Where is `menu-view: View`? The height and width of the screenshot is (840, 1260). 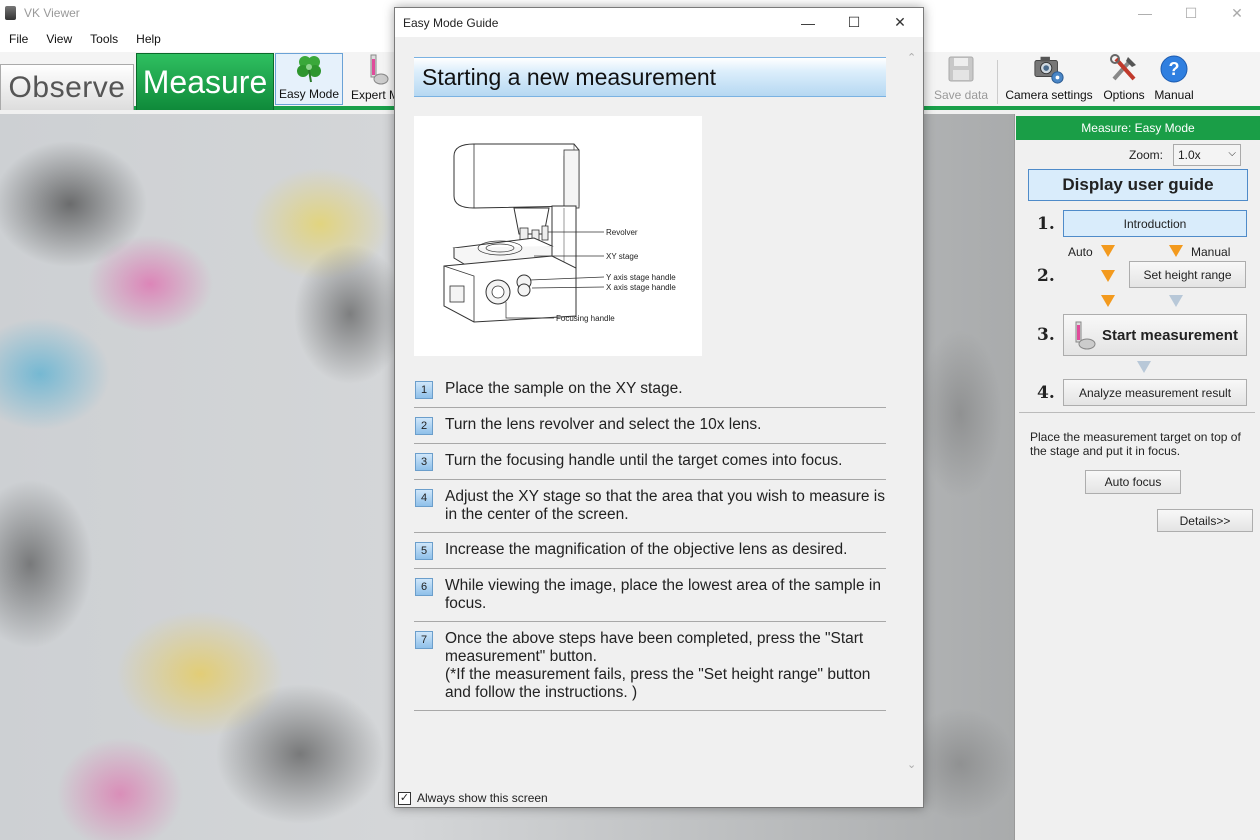 menu-view: View is located at coordinates (59, 39).